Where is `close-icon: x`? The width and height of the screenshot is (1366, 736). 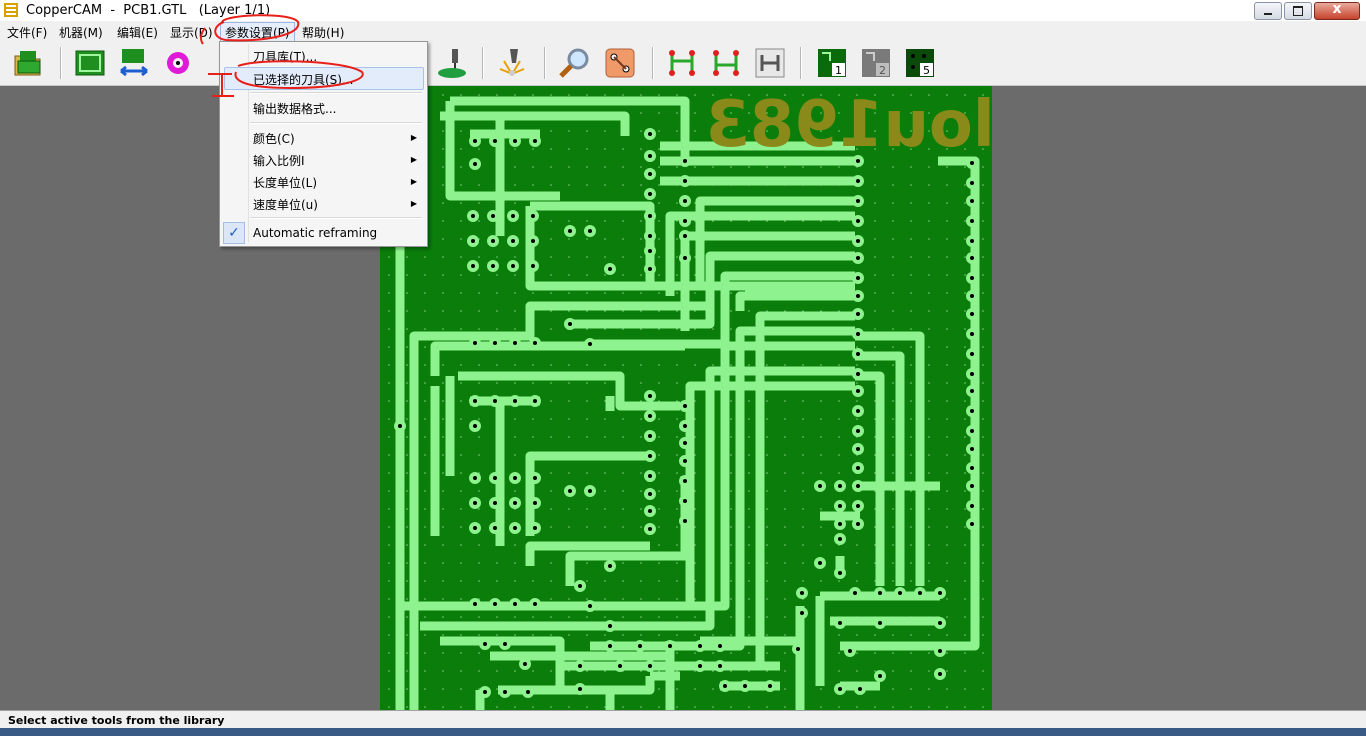 close-icon: x is located at coordinates (1337, 9).